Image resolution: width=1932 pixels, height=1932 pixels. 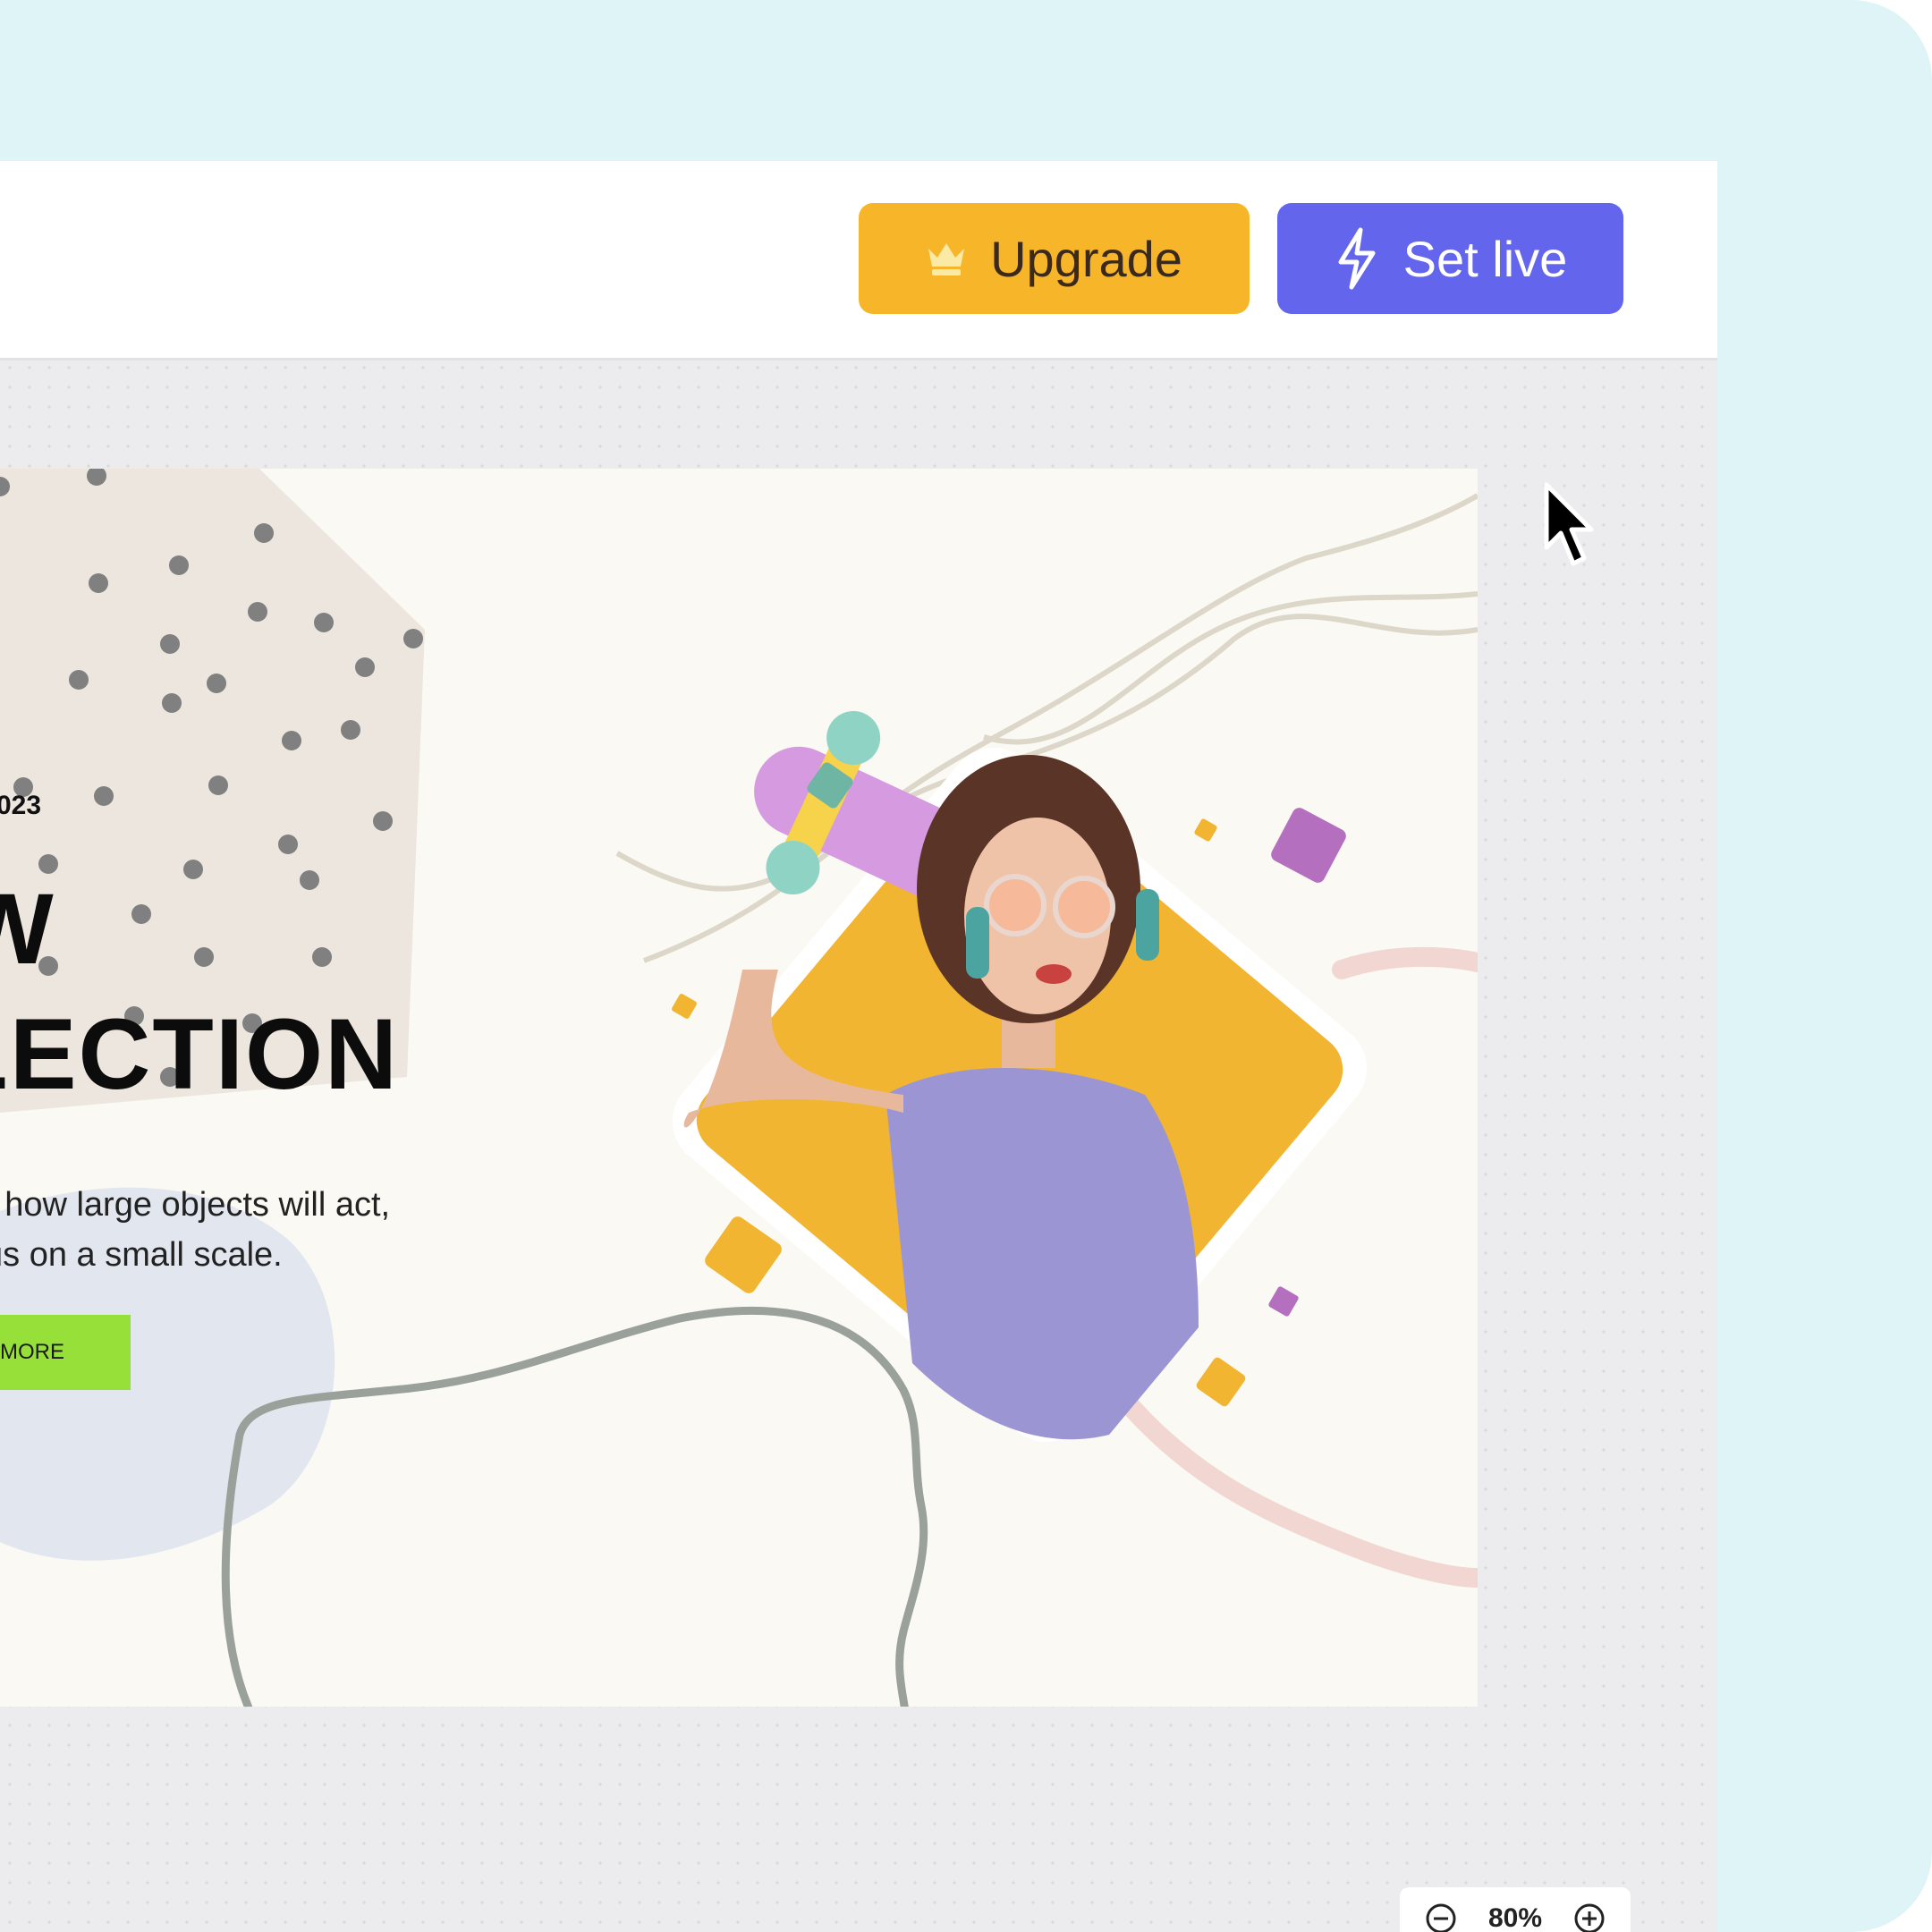 What do you see at coordinates (1485, 258) in the screenshot?
I see `set-live-label: Set live` at bounding box center [1485, 258].